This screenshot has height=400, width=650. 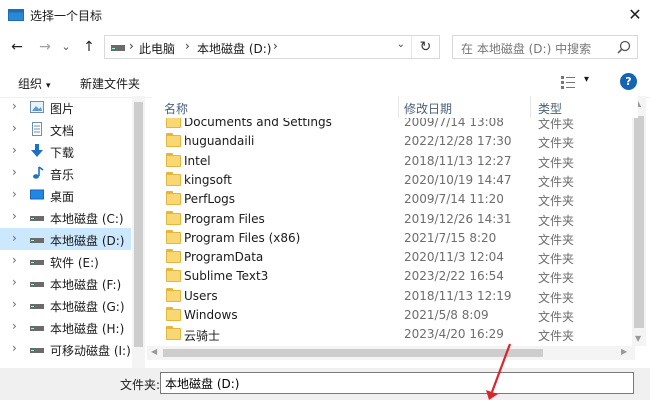 I want to click on file-name: ProgramData, so click(x=224, y=257).